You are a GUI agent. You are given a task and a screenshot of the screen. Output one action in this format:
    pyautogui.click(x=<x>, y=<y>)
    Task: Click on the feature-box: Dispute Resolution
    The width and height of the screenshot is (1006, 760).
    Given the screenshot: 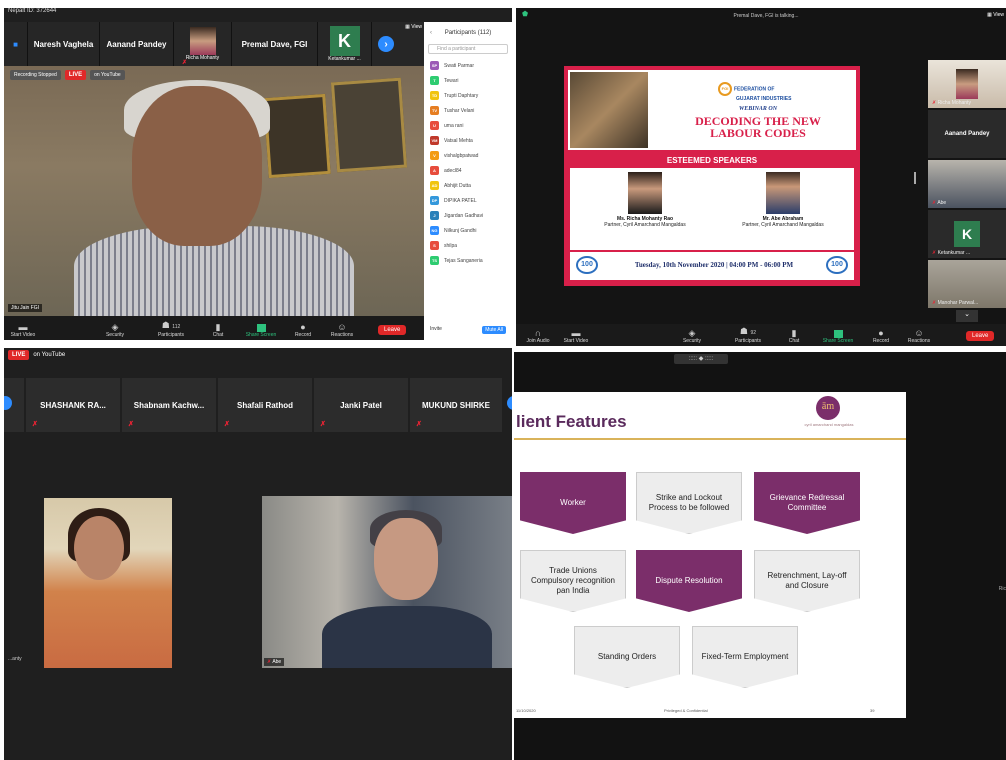 What is the action you would take?
    pyautogui.click(x=689, y=581)
    